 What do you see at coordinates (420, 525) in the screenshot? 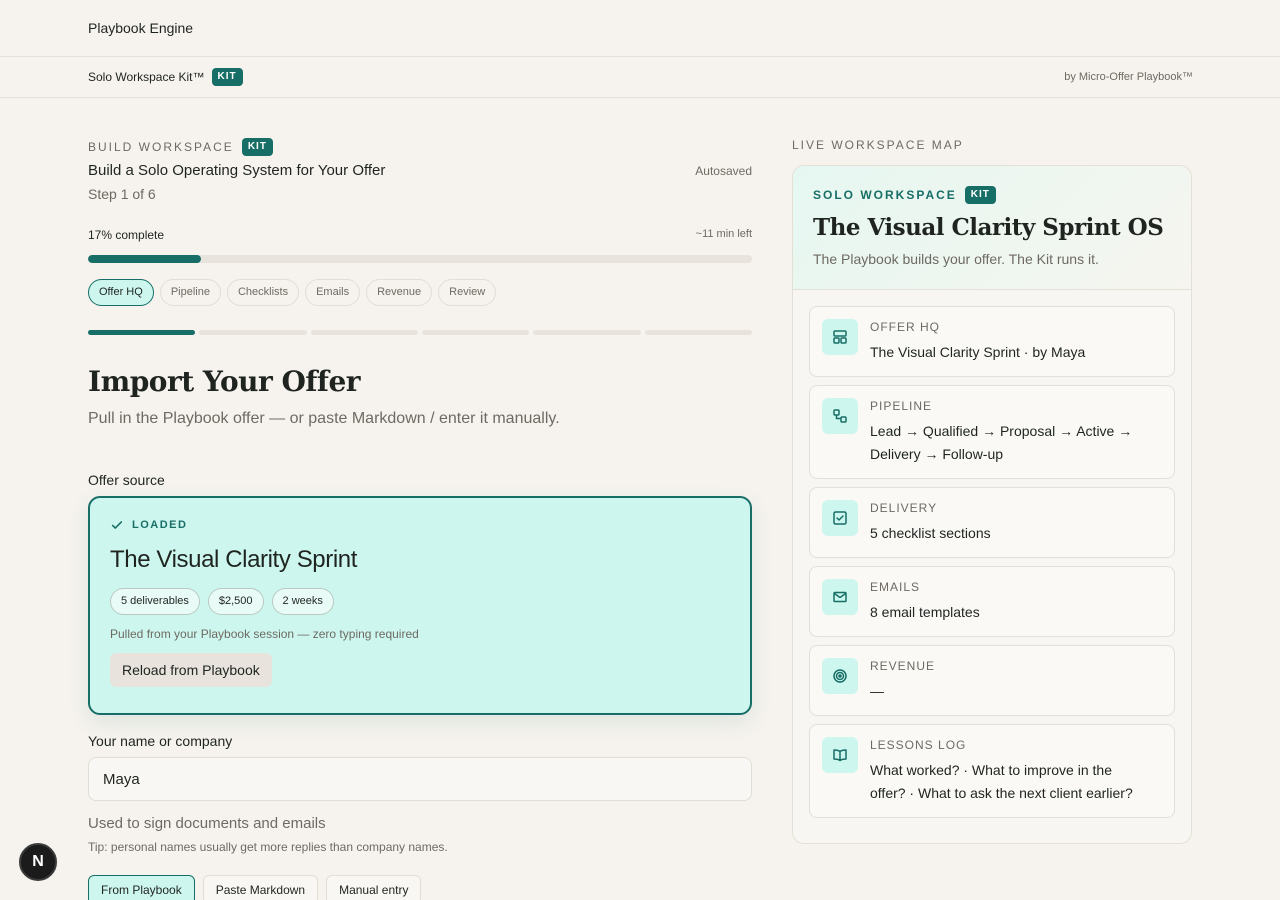
I see `loaded-status: LOADED` at bounding box center [420, 525].